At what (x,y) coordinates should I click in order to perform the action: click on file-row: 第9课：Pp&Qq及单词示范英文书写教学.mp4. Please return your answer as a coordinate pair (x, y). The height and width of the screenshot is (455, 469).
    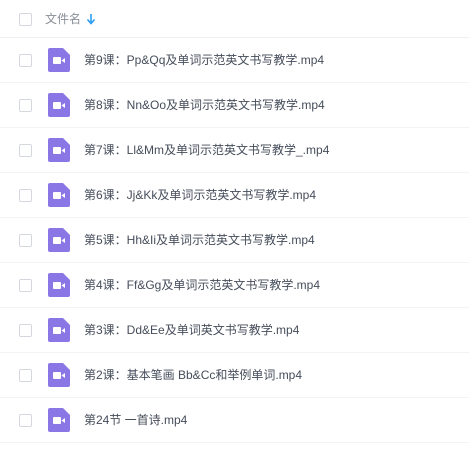
    Looking at the image, I should click on (234, 60).